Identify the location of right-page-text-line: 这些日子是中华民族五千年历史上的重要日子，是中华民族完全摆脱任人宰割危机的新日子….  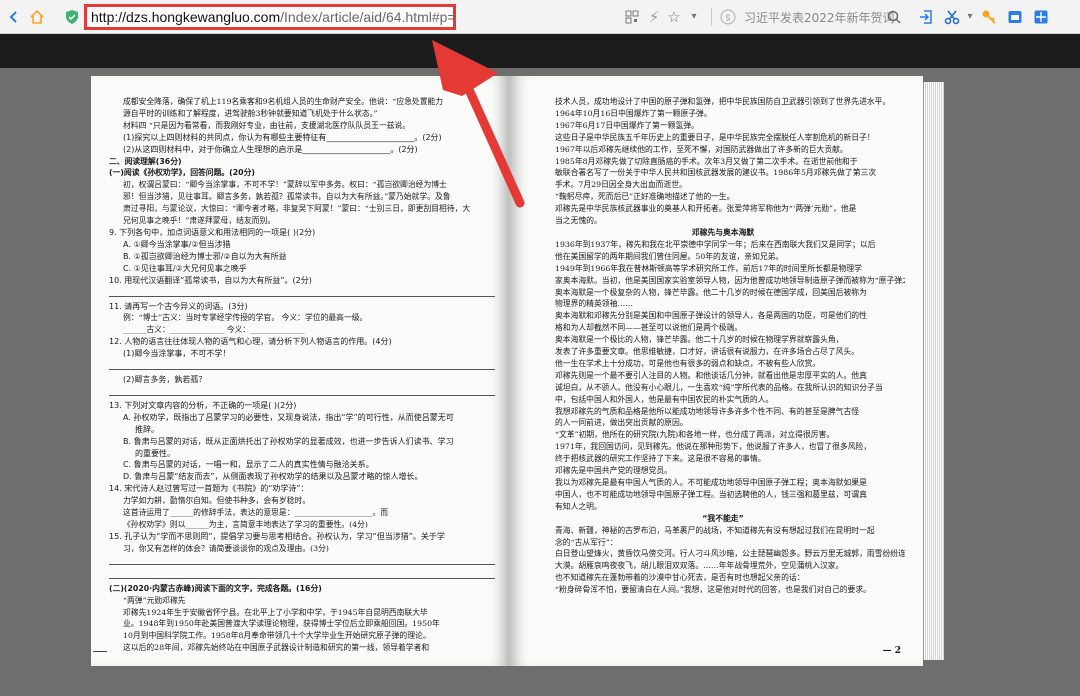
(715, 137).